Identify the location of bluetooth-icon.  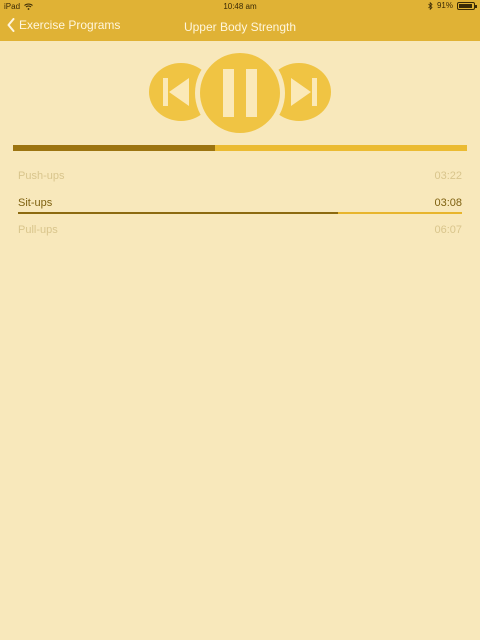
(430, 5).